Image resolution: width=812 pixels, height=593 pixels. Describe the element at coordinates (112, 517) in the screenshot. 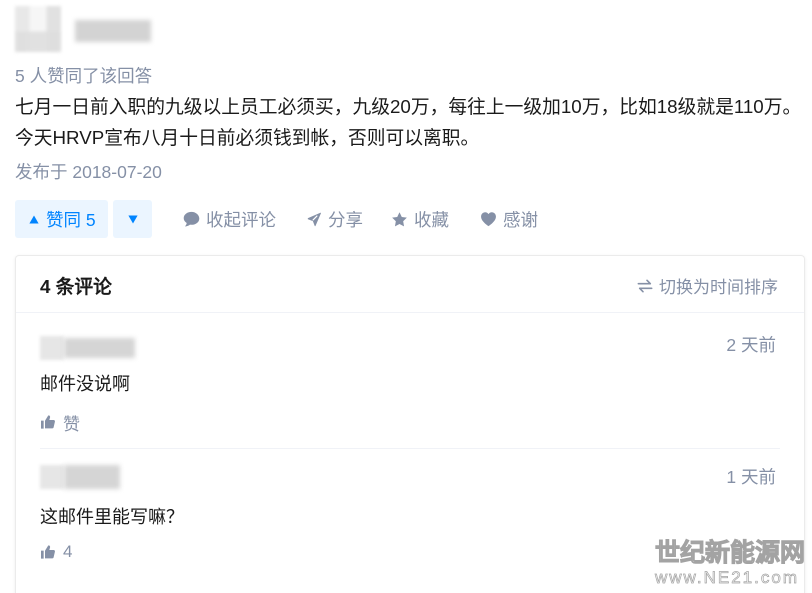

I see `comment-text: 这邮件里能写嘛？` at that location.